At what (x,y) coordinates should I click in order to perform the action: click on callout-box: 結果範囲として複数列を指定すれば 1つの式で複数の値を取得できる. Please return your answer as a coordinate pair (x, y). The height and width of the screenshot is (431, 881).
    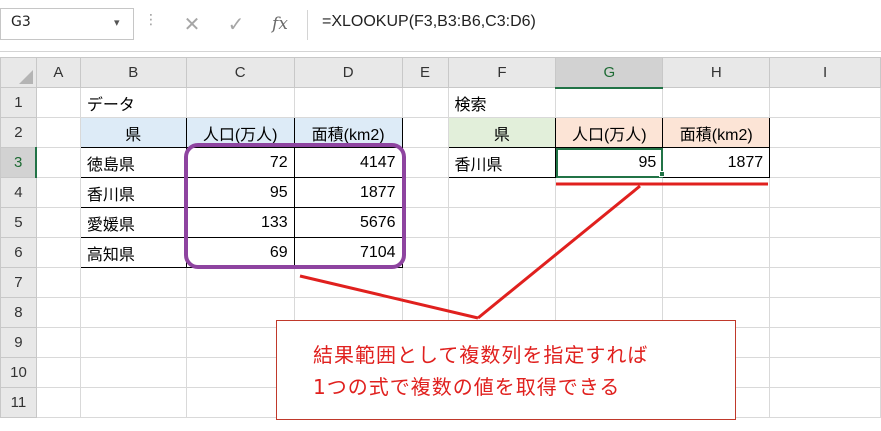
    Looking at the image, I should click on (506, 370).